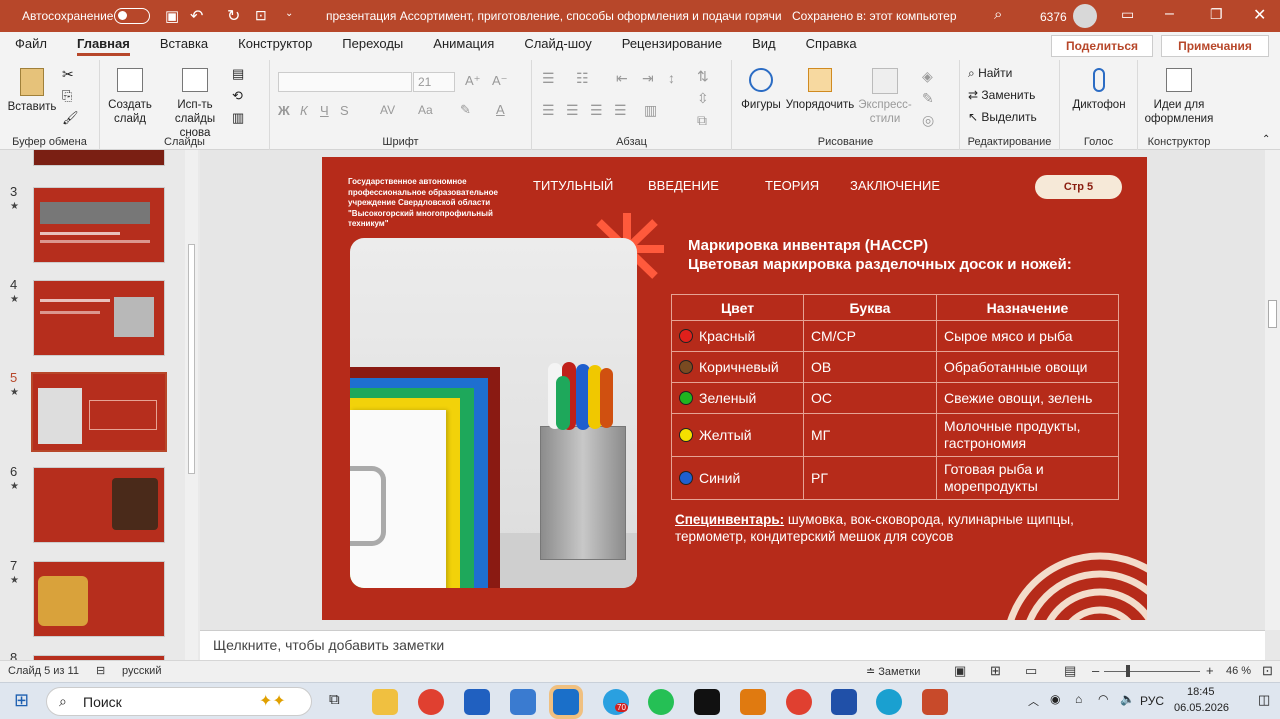  What do you see at coordinates (132, 16) in the screenshot?
I see `autosave-toggle` at bounding box center [132, 16].